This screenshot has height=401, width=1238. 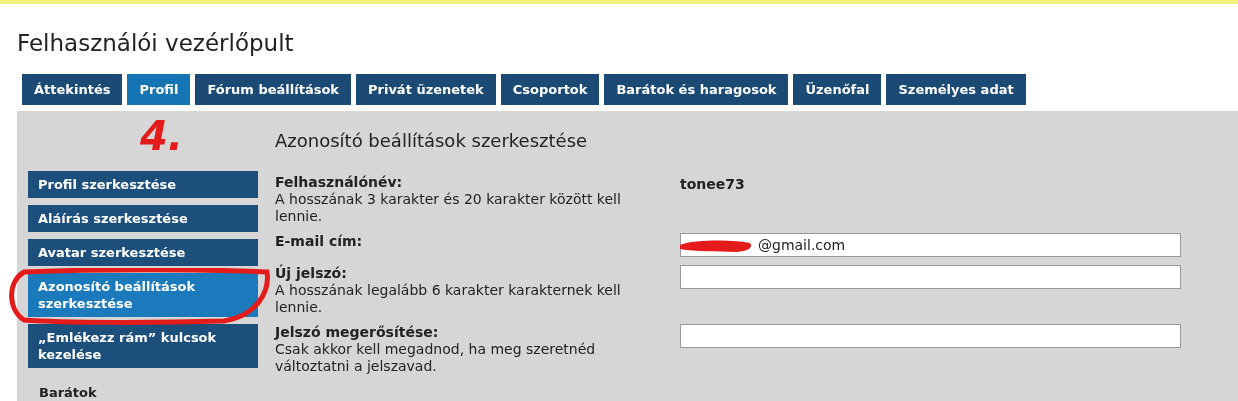 What do you see at coordinates (68, 392) in the screenshot?
I see `sidebar-heading: Barátok` at bounding box center [68, 392].